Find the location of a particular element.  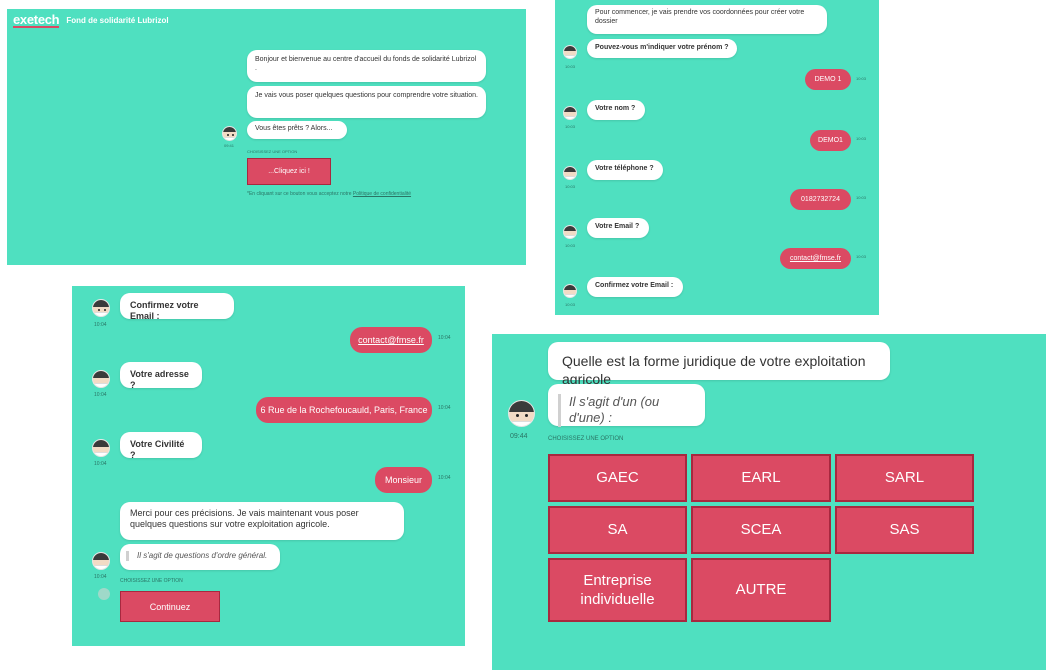

option-gaec-button: GAEC is located at coordinates (617, 478).